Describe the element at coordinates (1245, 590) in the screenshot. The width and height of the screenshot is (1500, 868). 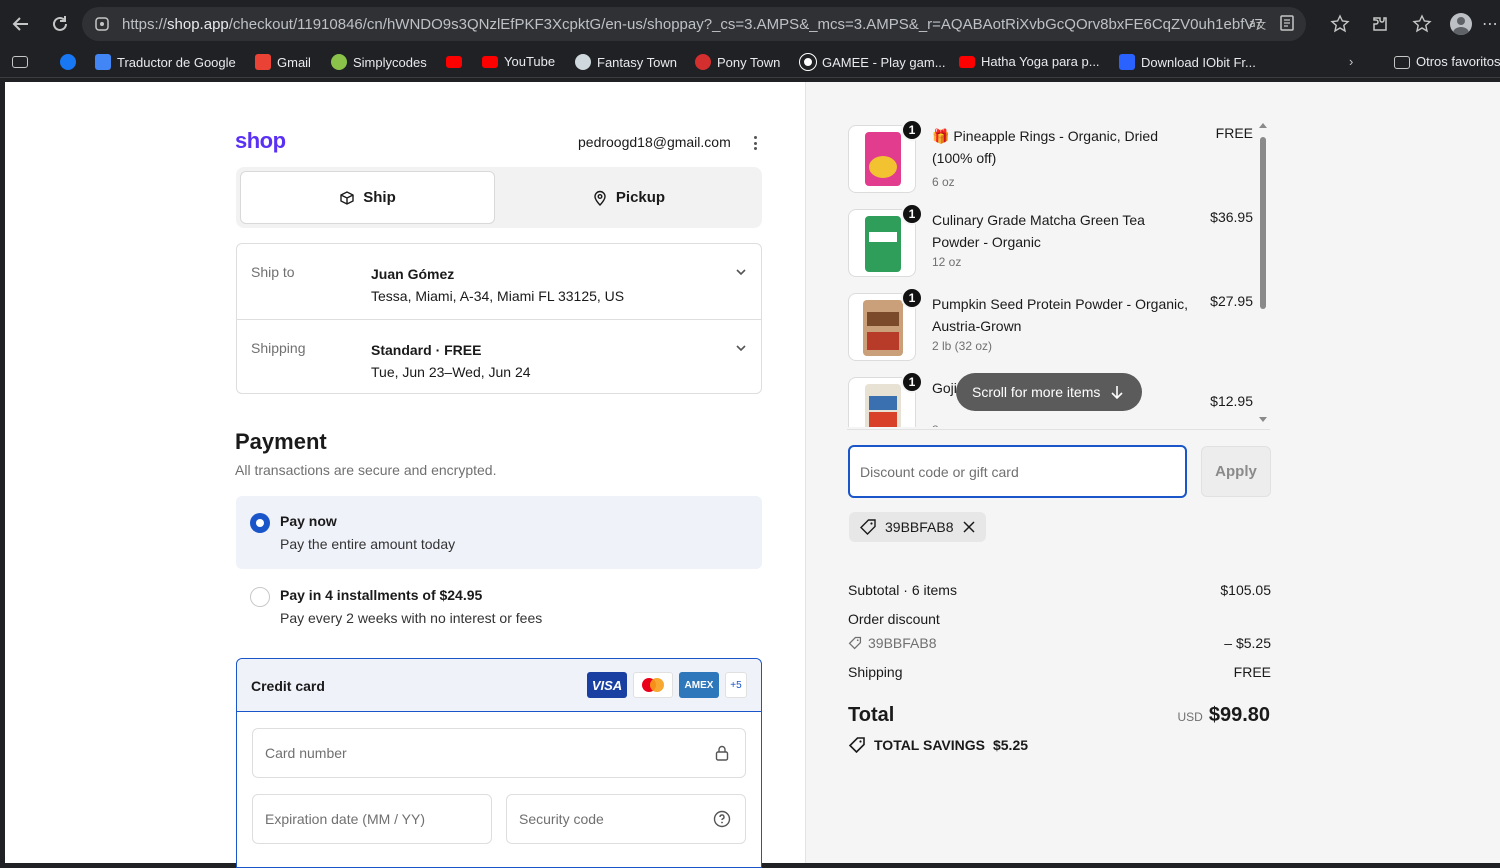
I see `subtotal-value: $105.05` at that location.